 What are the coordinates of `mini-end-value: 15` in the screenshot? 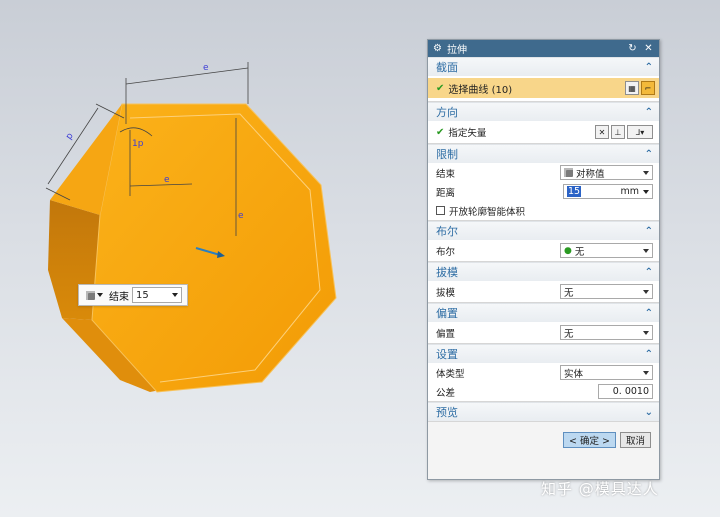 It's located at (142, 295).